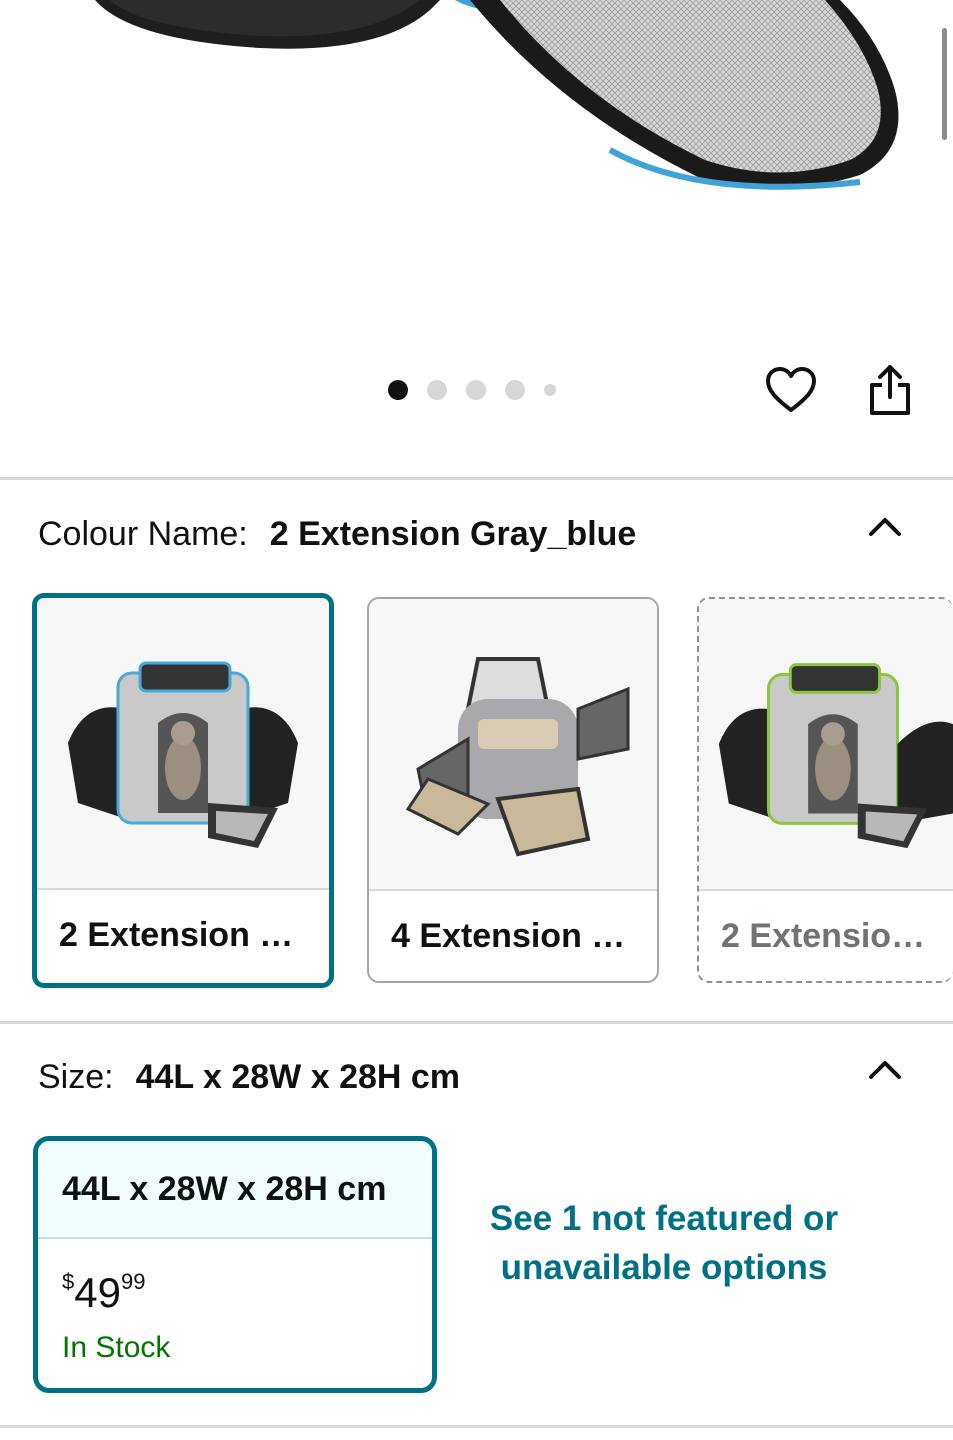 The height and width of the screenshot is (1440, 953). Describe the element at coordinates (235, 1190) in the screenshot. I see `size-option-label: 44L x 28W x 28H cm` at that location.